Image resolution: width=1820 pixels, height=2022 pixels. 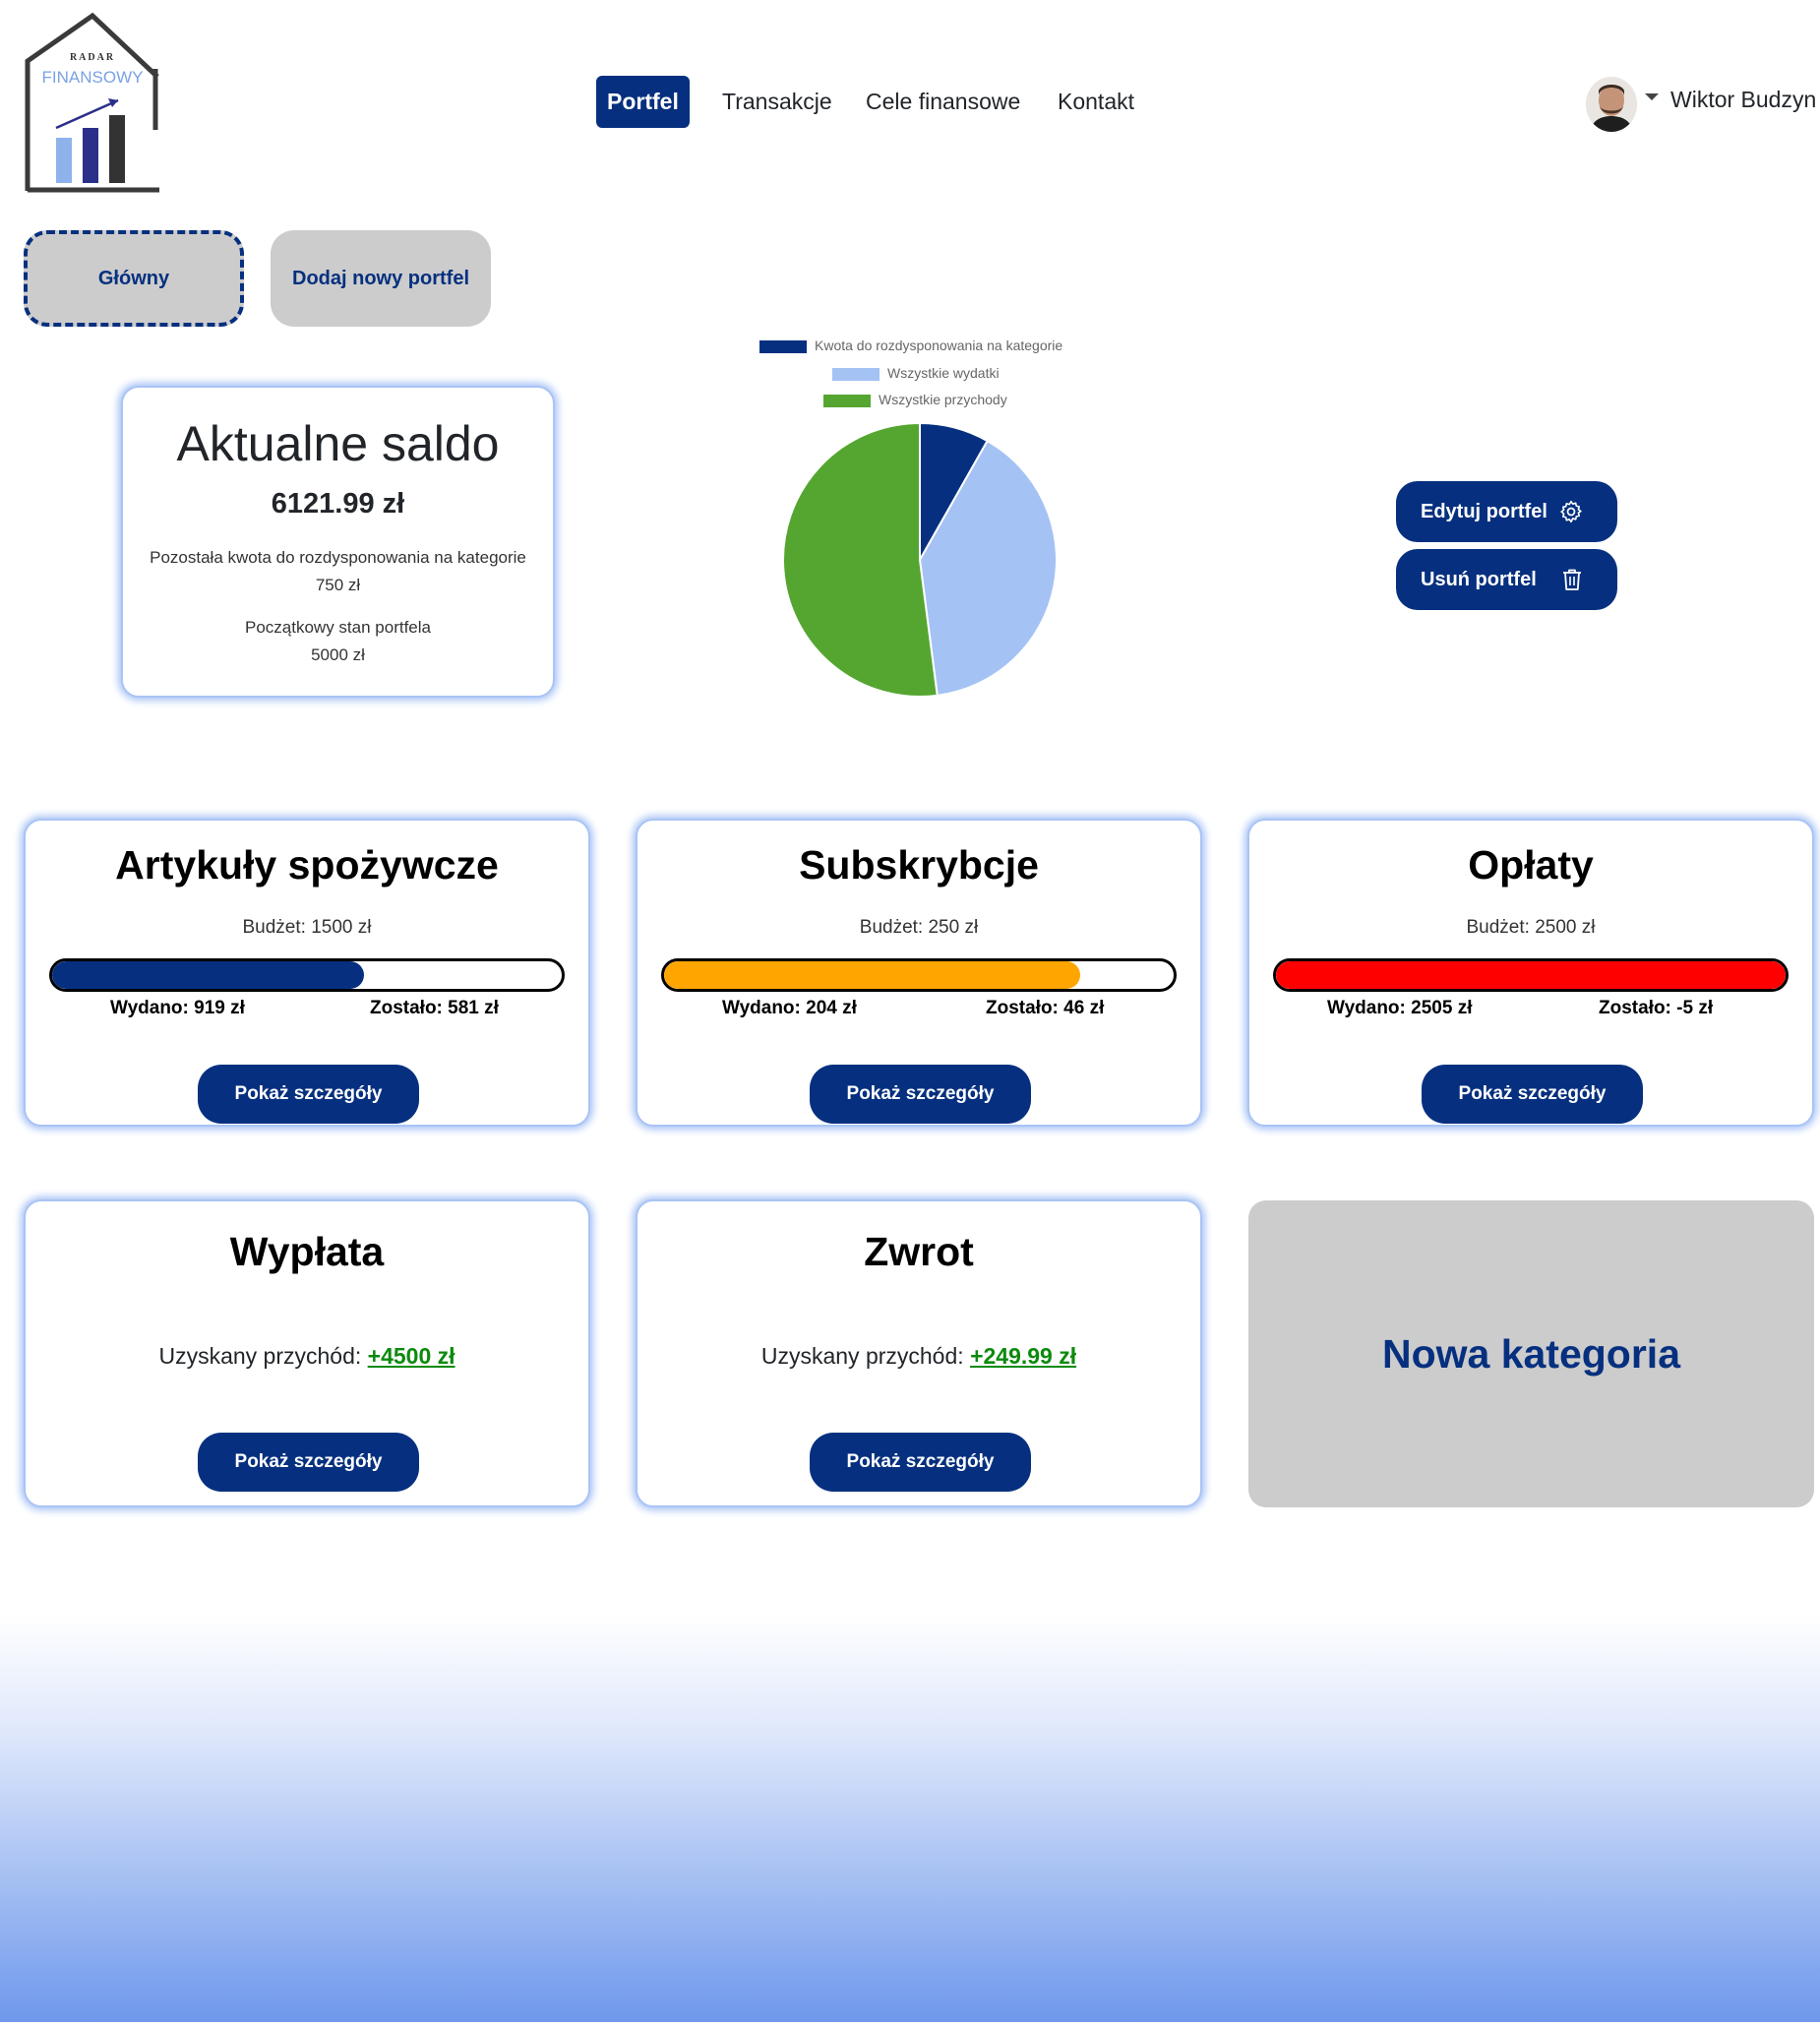 I want to click on legend-swatch-expenses, so click(x=856, y=374).